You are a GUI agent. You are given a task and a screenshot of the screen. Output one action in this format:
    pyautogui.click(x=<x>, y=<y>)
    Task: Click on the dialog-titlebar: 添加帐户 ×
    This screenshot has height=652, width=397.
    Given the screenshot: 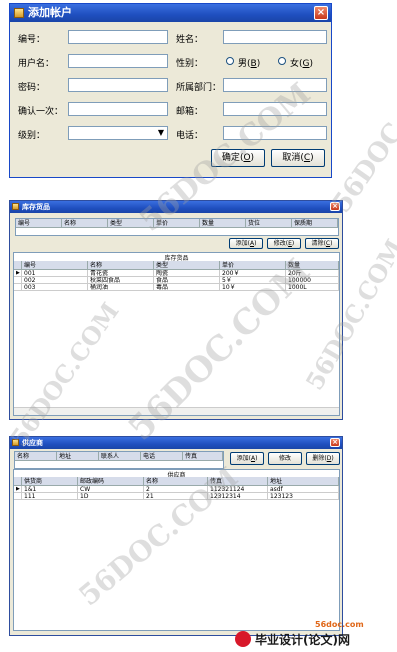 What is the action you would take?
    pyautogui.click(x=170, y=13)
    